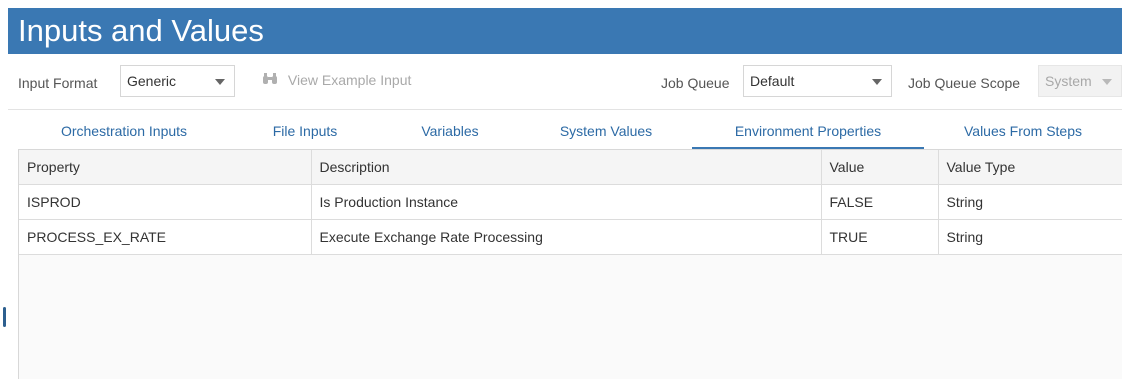 This screenshot has height=379, width=1122. What do you see at coordinates (1068, 81) in the screenshot?
I see `job-queue-scope-value: System` at bounding box center [1068, 81].